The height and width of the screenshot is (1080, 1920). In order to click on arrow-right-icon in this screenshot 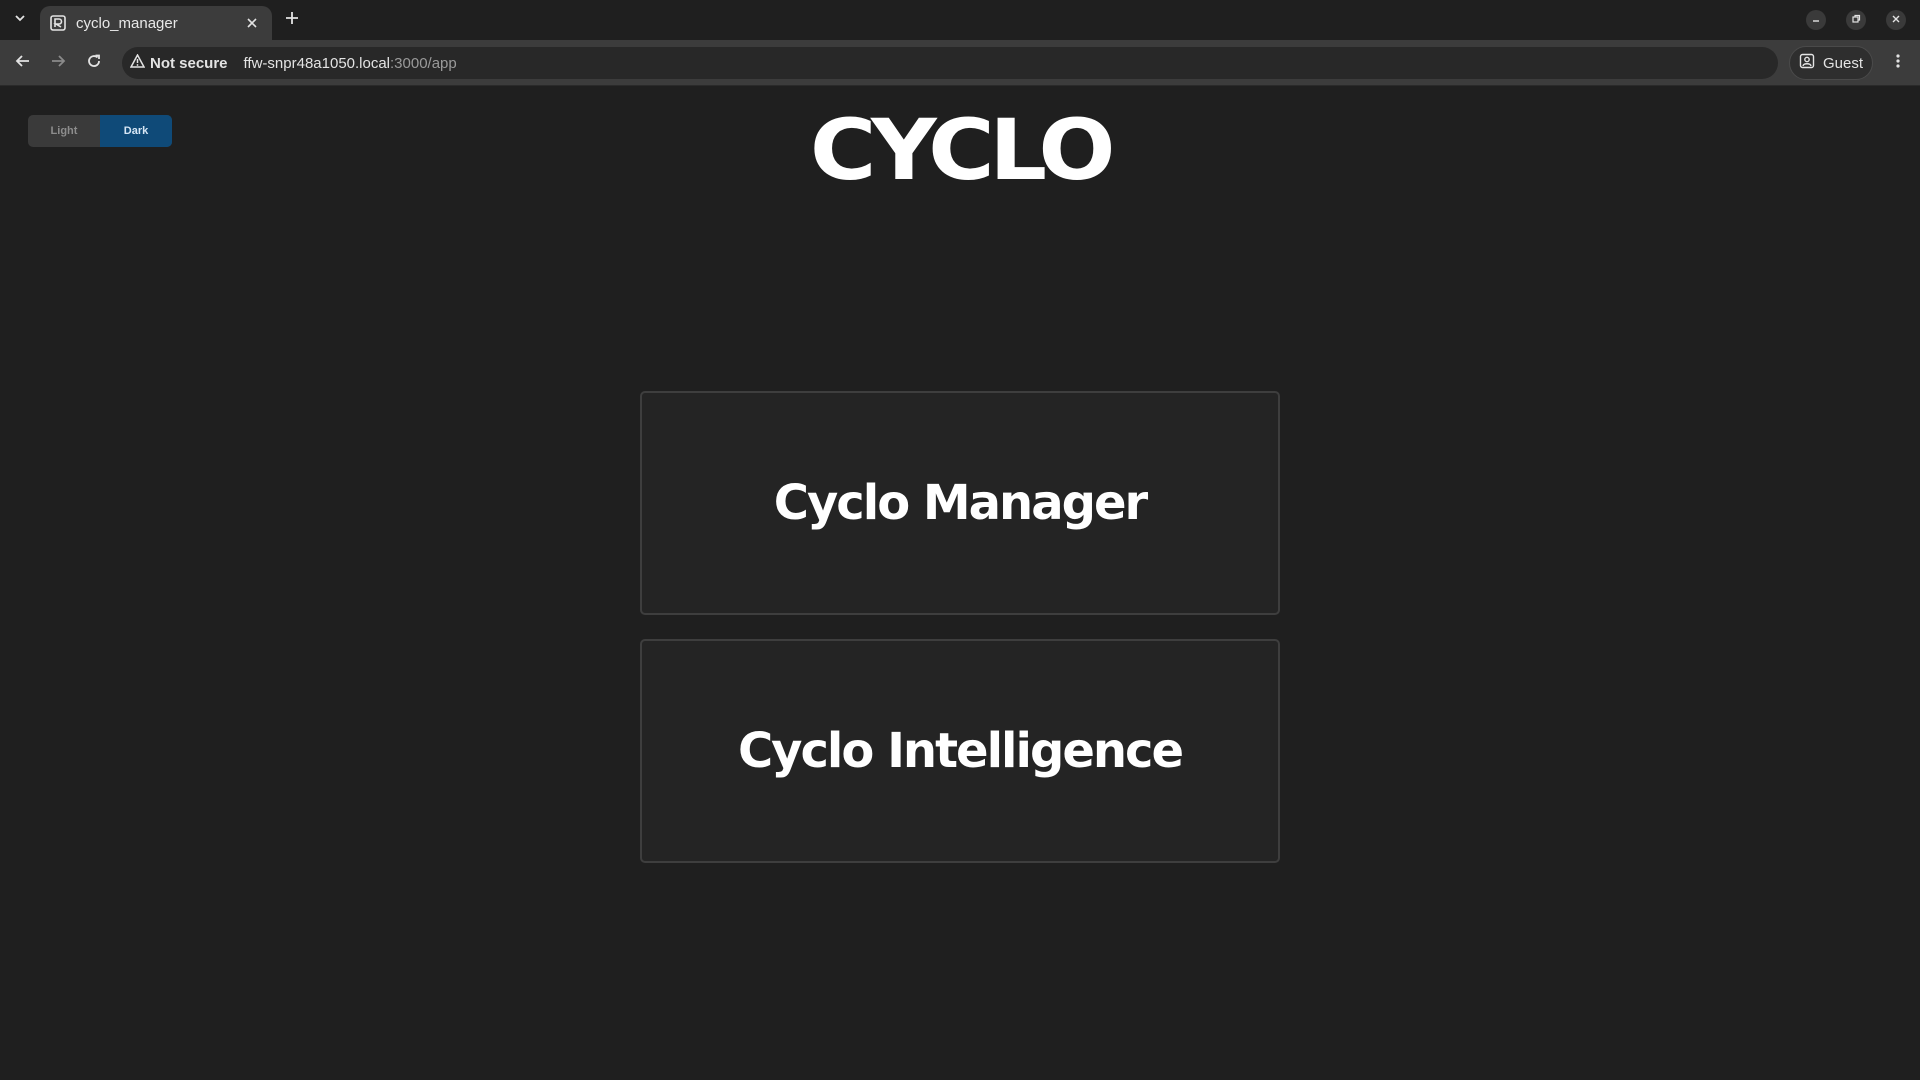, I will do `click(58, 63)`.